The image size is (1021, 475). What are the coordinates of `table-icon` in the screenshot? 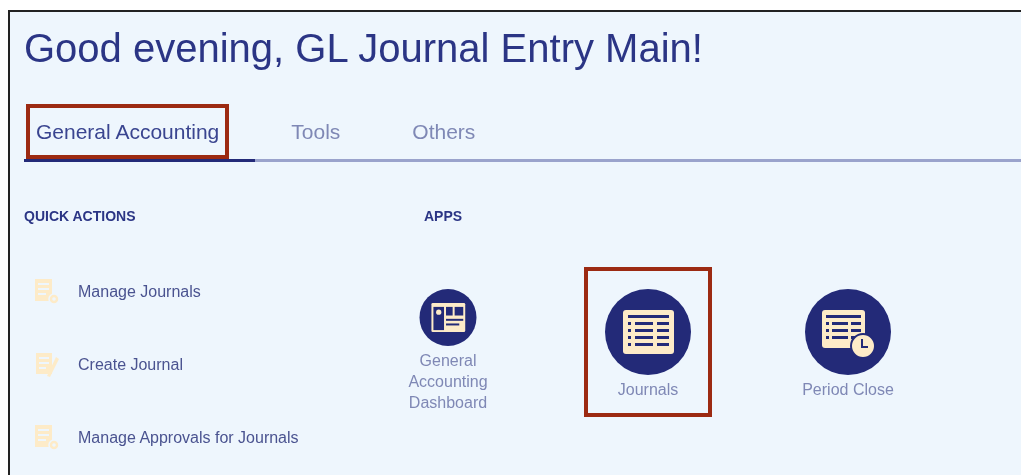 It's located at (648, 332).